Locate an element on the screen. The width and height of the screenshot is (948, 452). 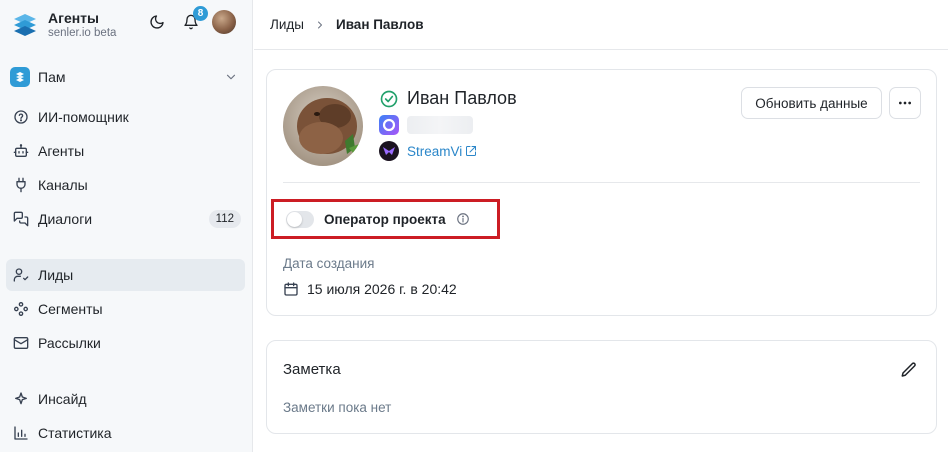
pencil-icon is located at coordinates (908, 369).